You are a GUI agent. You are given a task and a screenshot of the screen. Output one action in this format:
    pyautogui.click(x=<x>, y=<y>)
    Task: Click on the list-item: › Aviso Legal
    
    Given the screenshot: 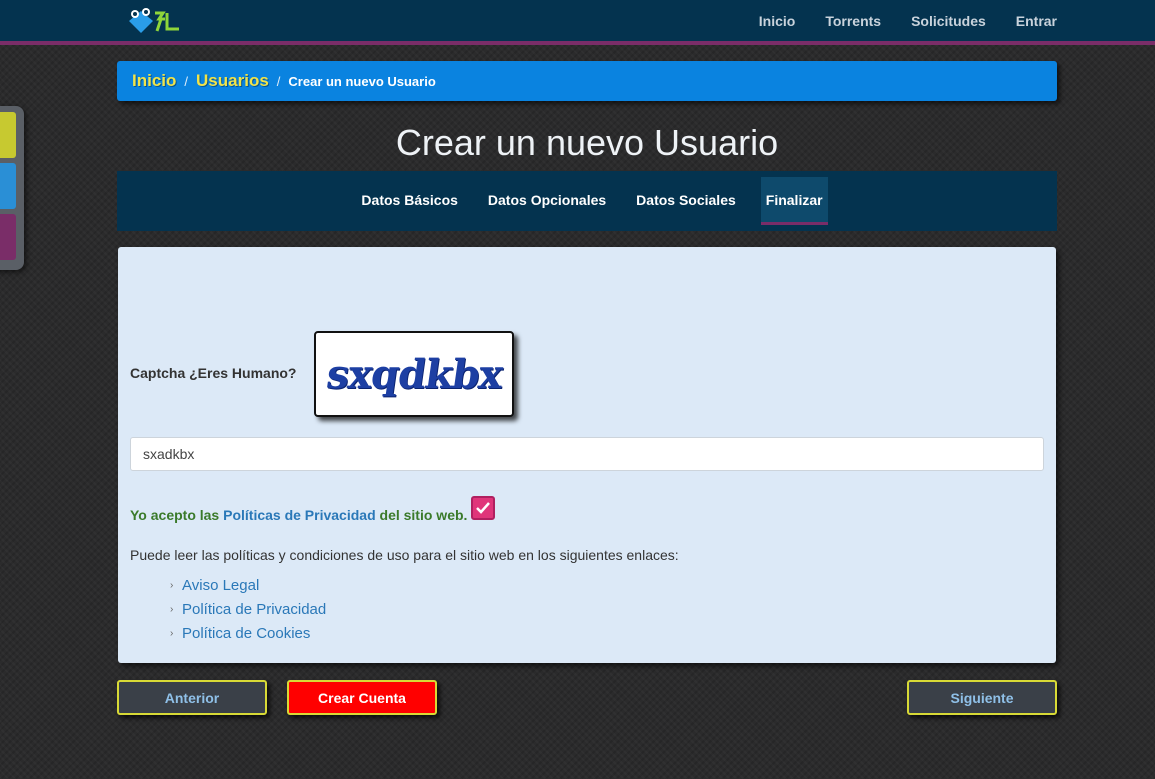 What is the action you would take?
    pyautogui.click(x=248, y=585)
    